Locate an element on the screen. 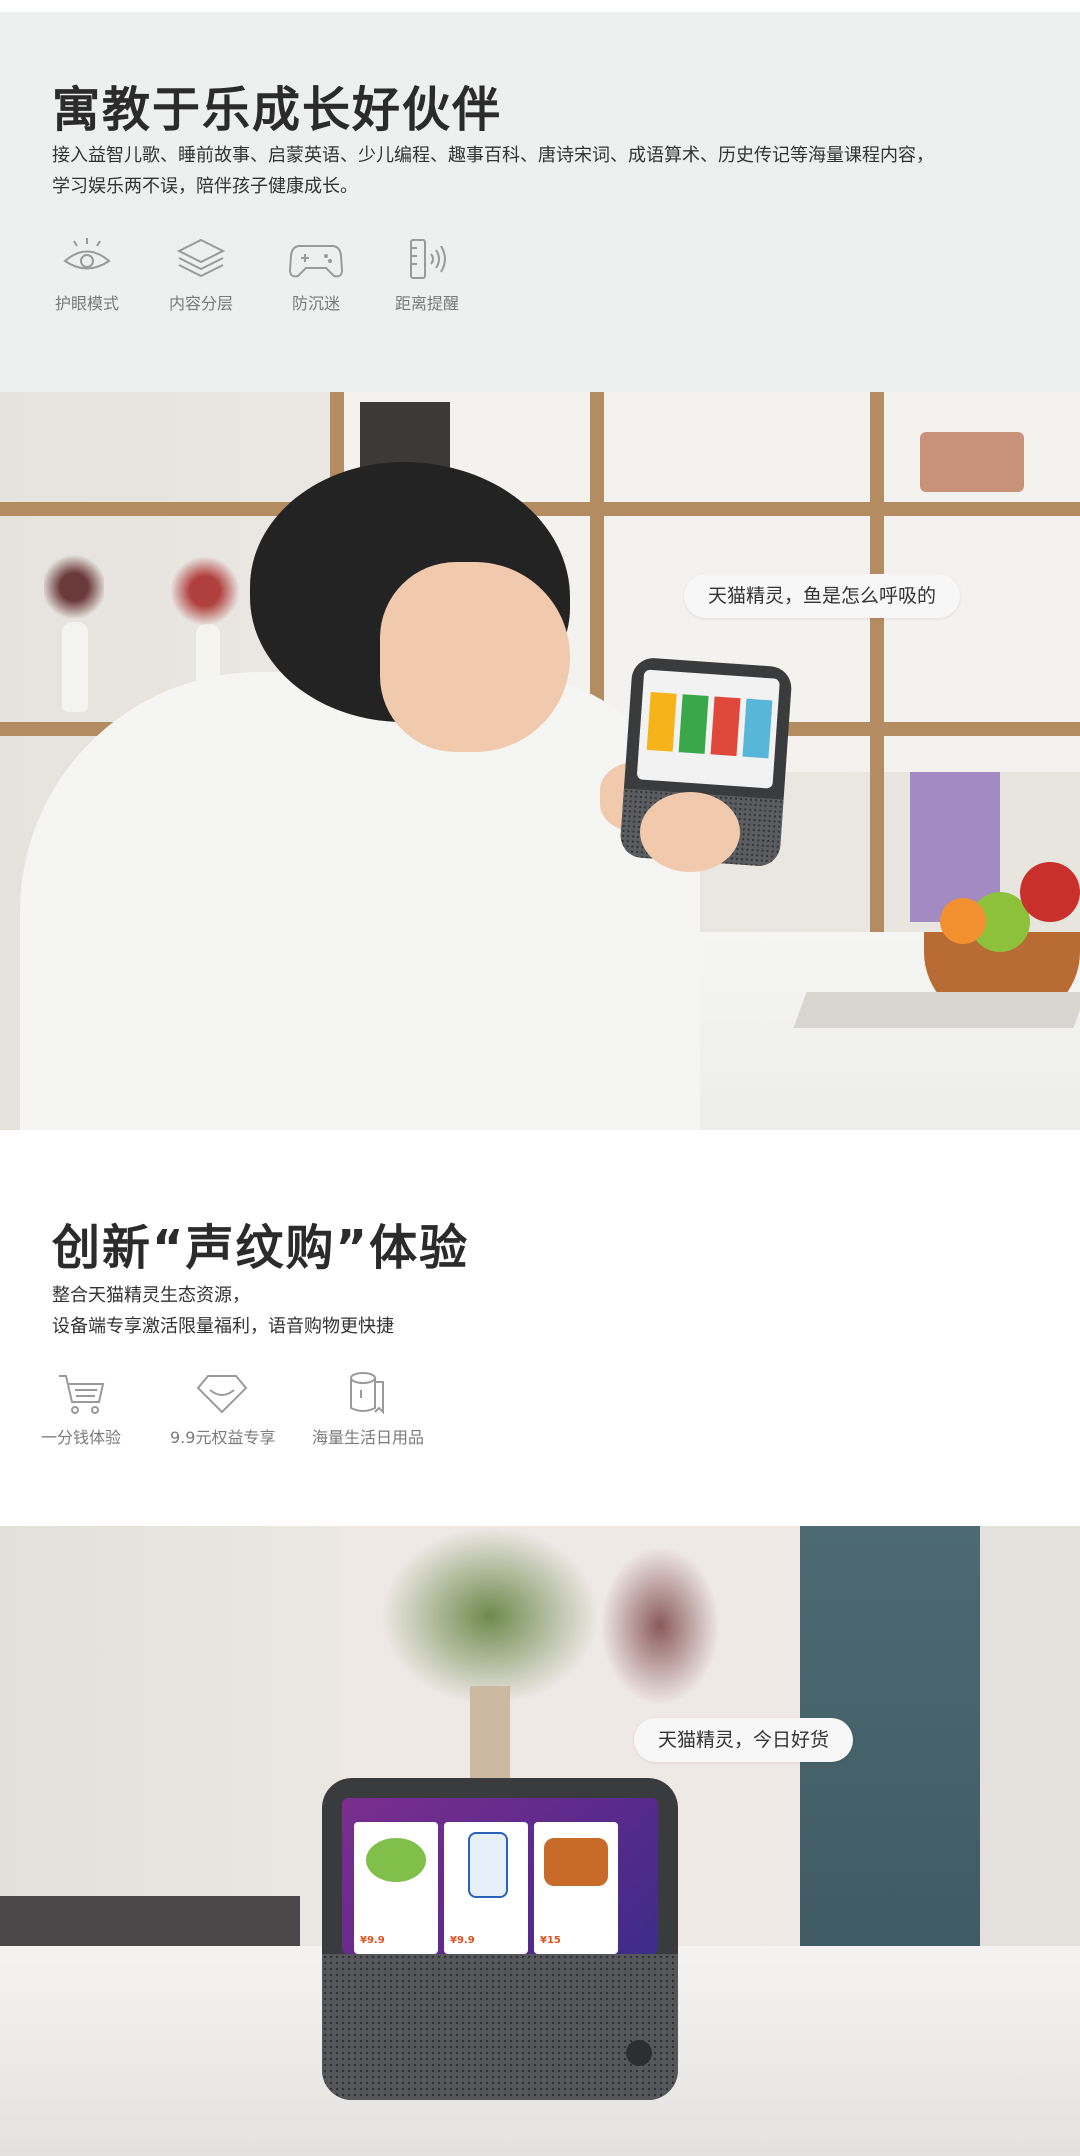 This screenshot has width=1080, height=2156. feature-rights-package: 9.9元权益专享 is located at coordinates (223, 1408).